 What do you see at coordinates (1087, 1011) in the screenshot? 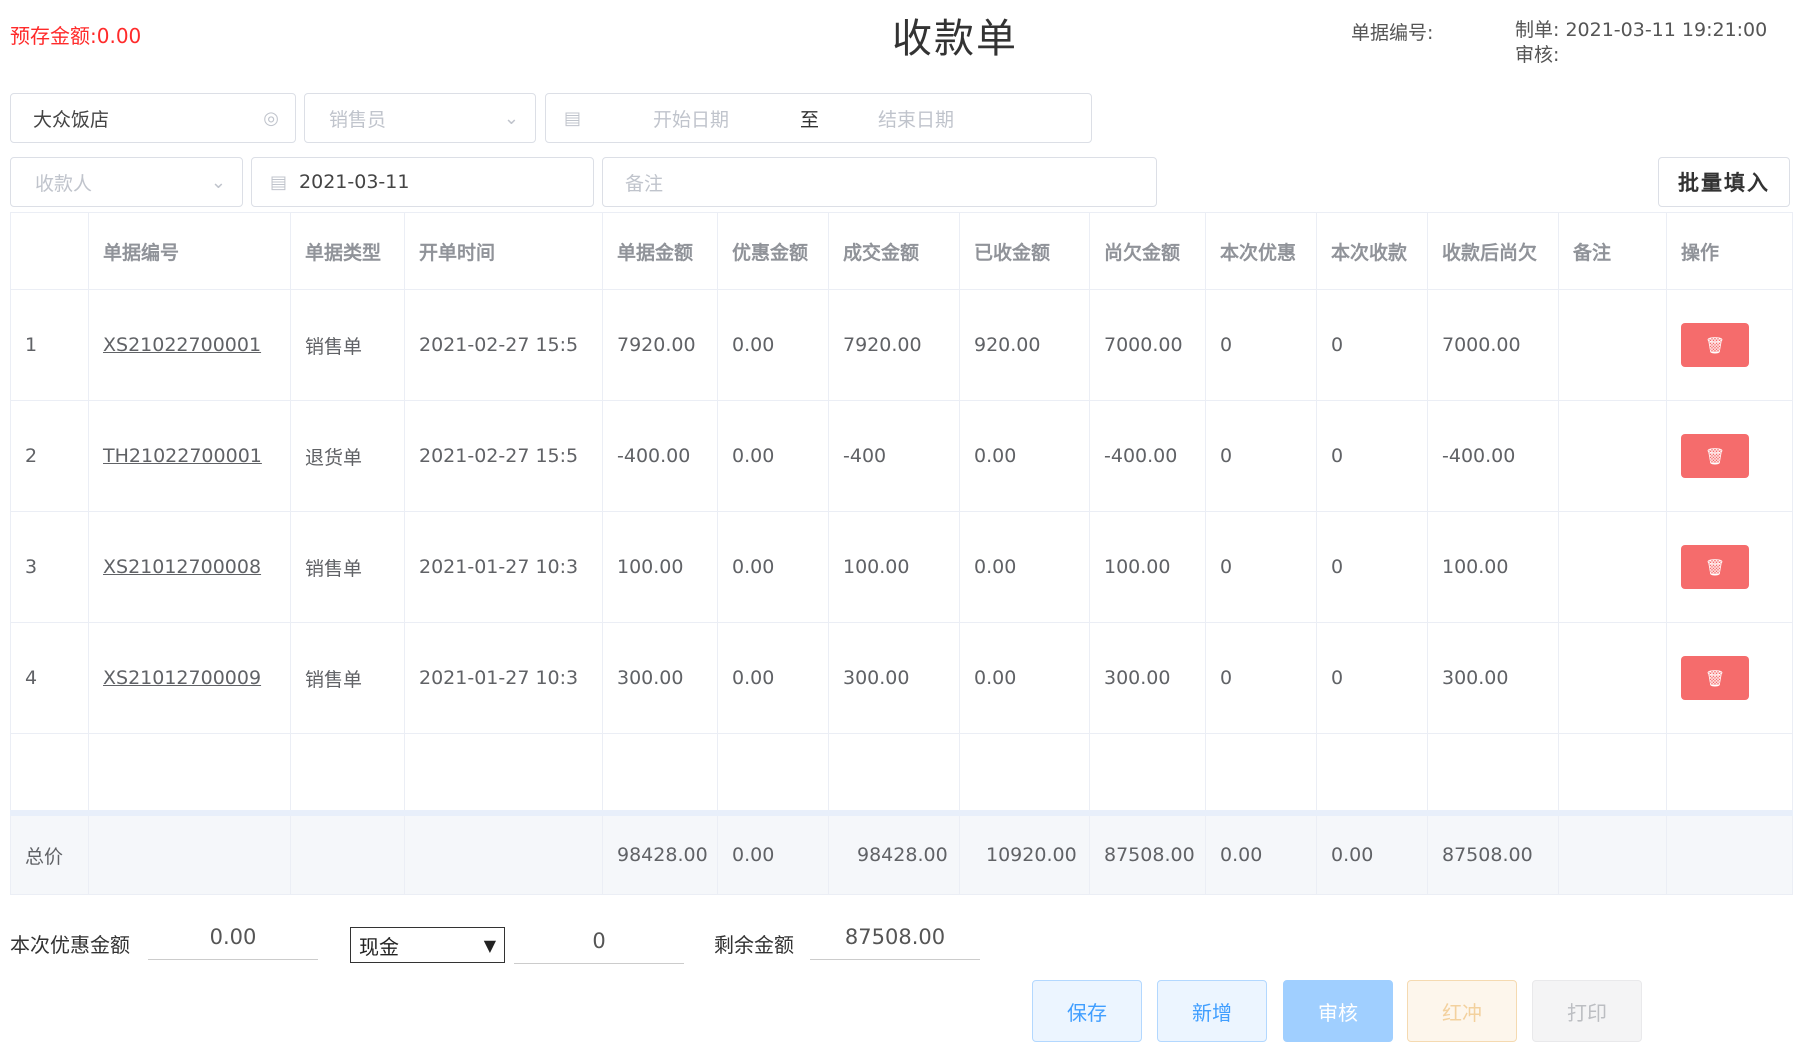
I see `save-button: 保存` at bounding box center [1087, 1011].